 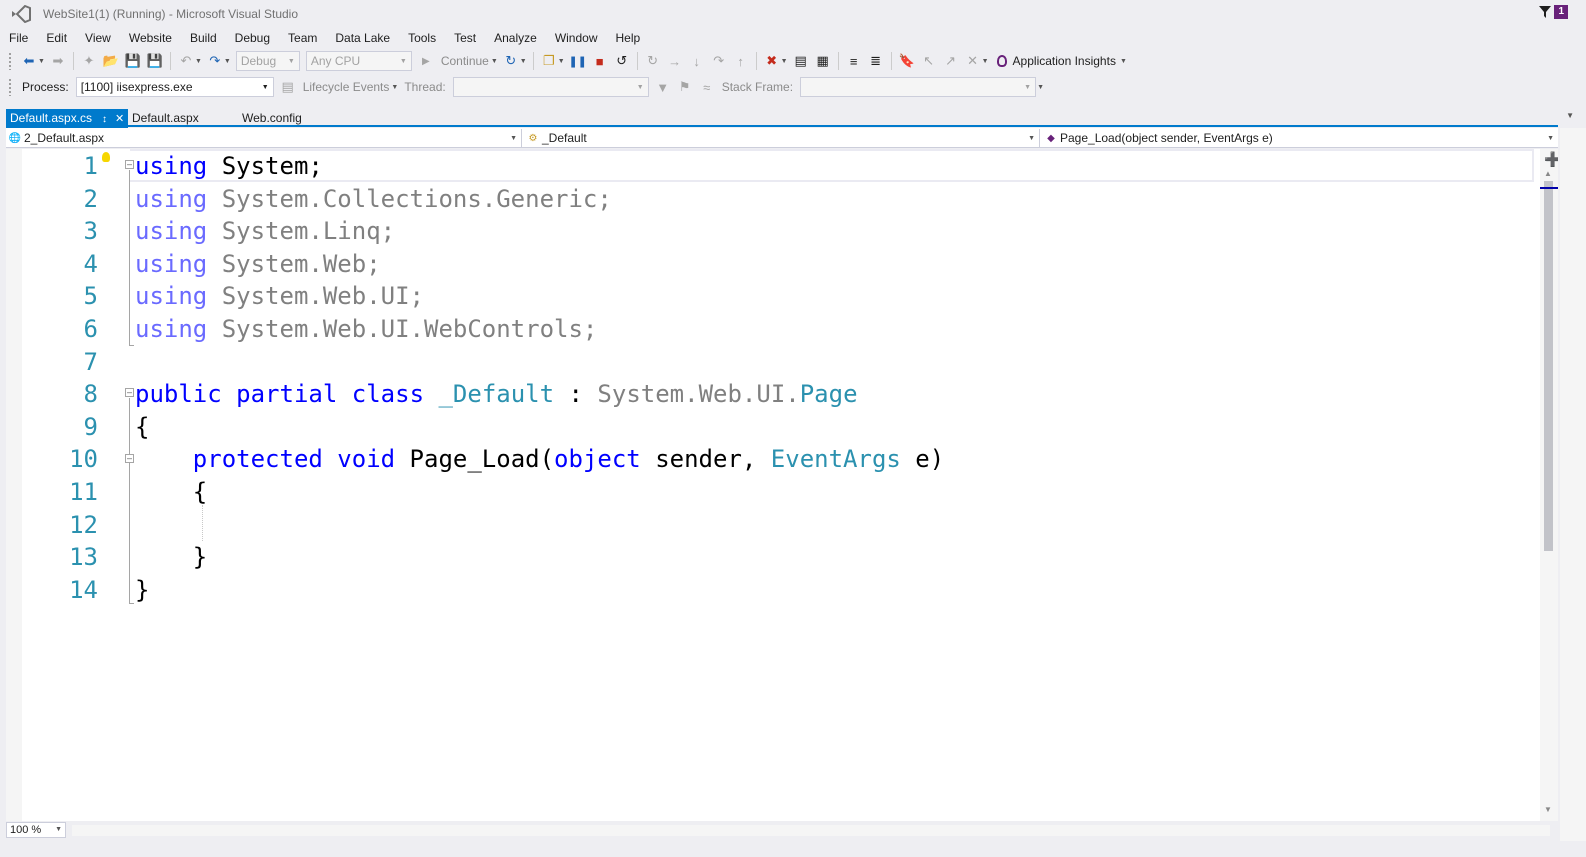 I want to click on code-line: using System.Web;, so click(x=258, y=264).